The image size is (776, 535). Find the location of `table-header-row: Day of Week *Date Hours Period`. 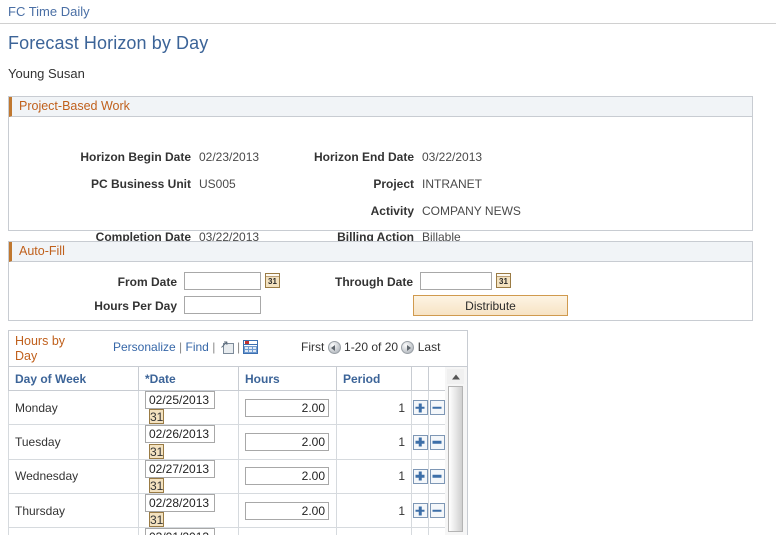

table-header-row: Day of Week *Date Hours Period is located at coordinates (227, 378).